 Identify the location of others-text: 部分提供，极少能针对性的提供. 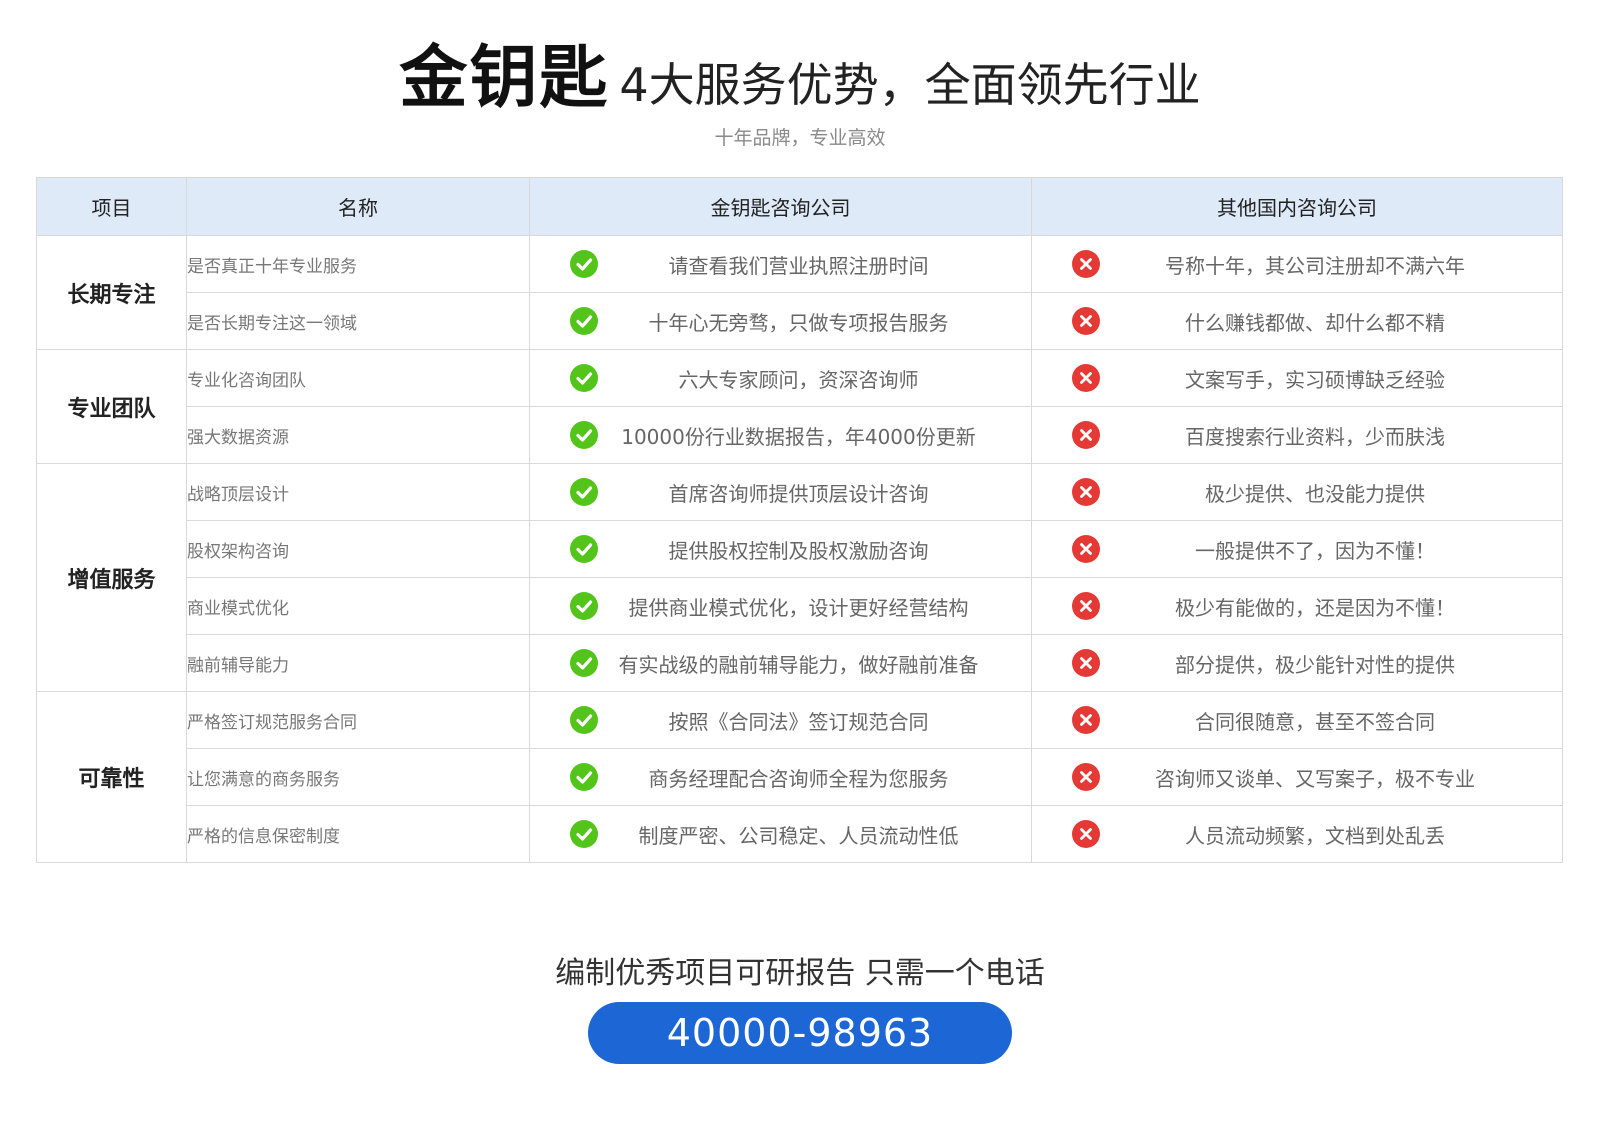
(1315, 664).